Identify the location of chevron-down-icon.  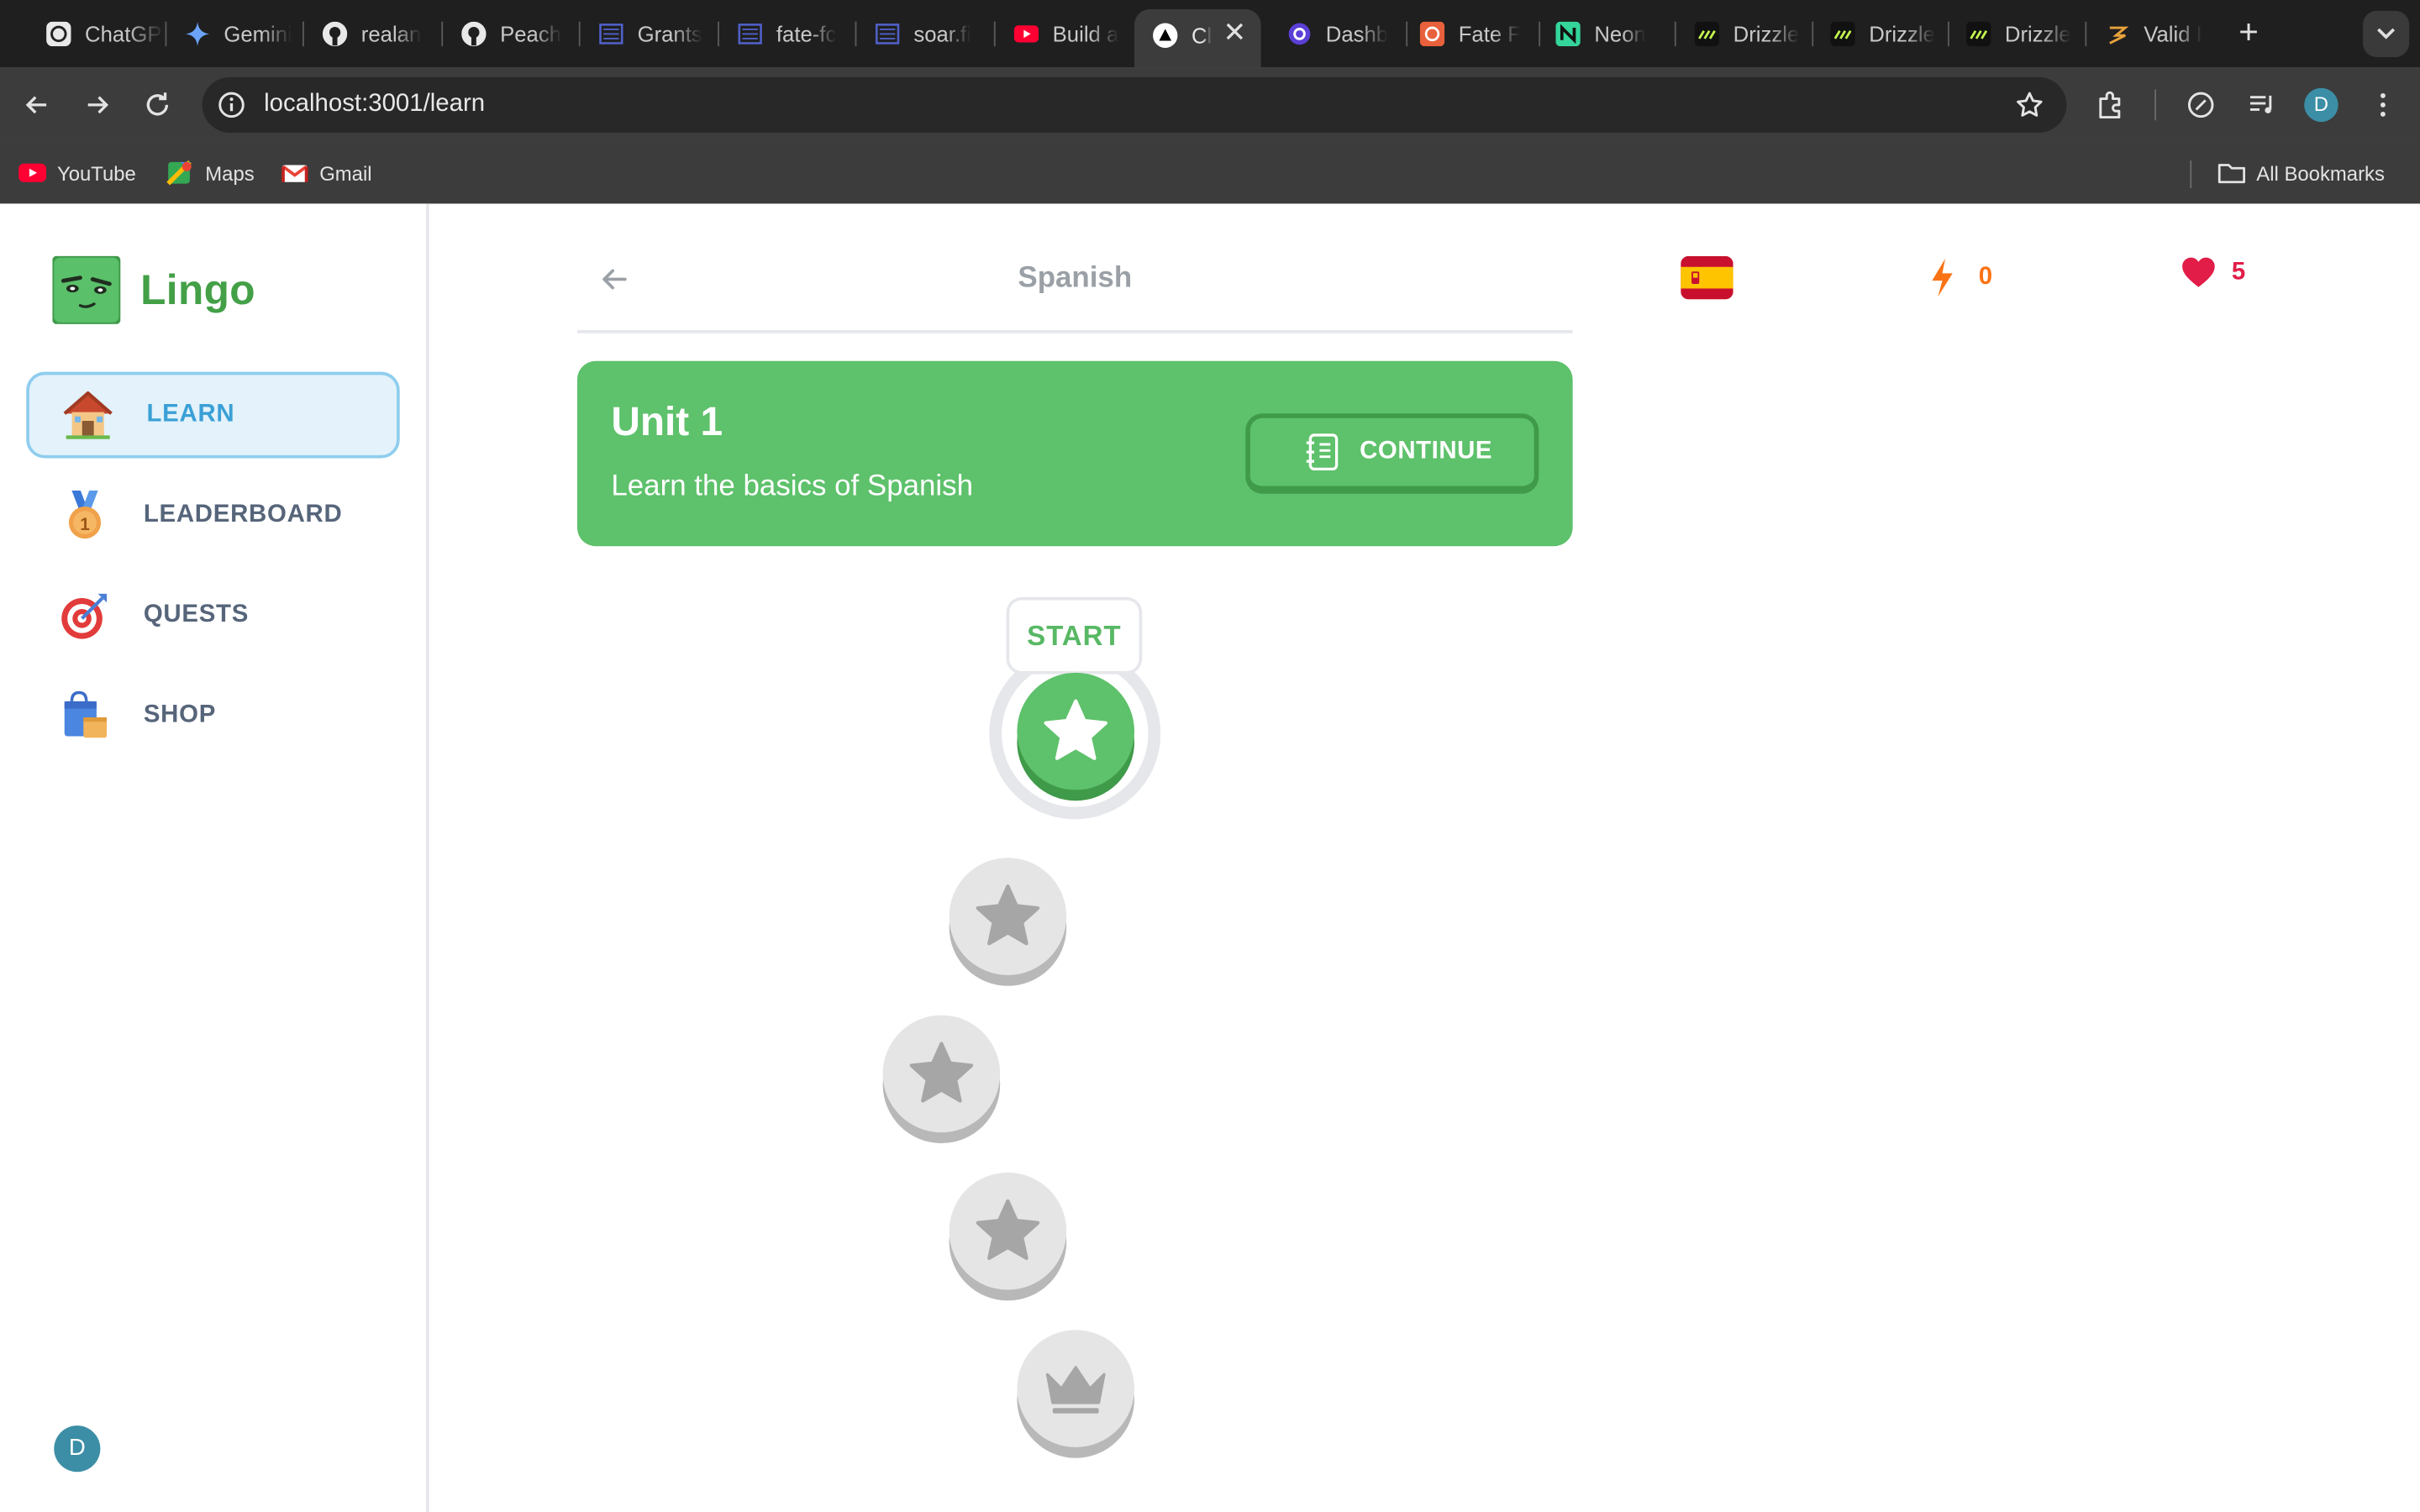
(2387, 33).